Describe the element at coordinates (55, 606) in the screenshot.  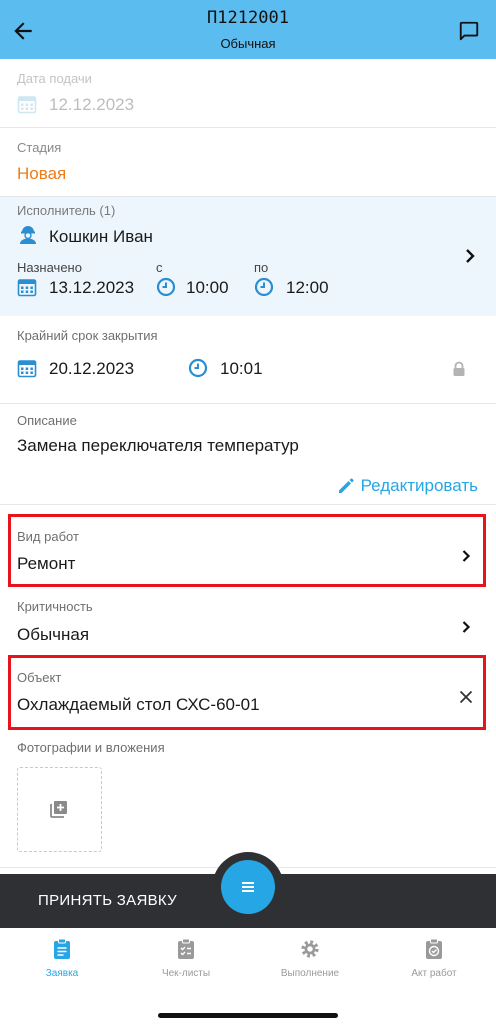
I see `criticality-label: Критичность` at that location.